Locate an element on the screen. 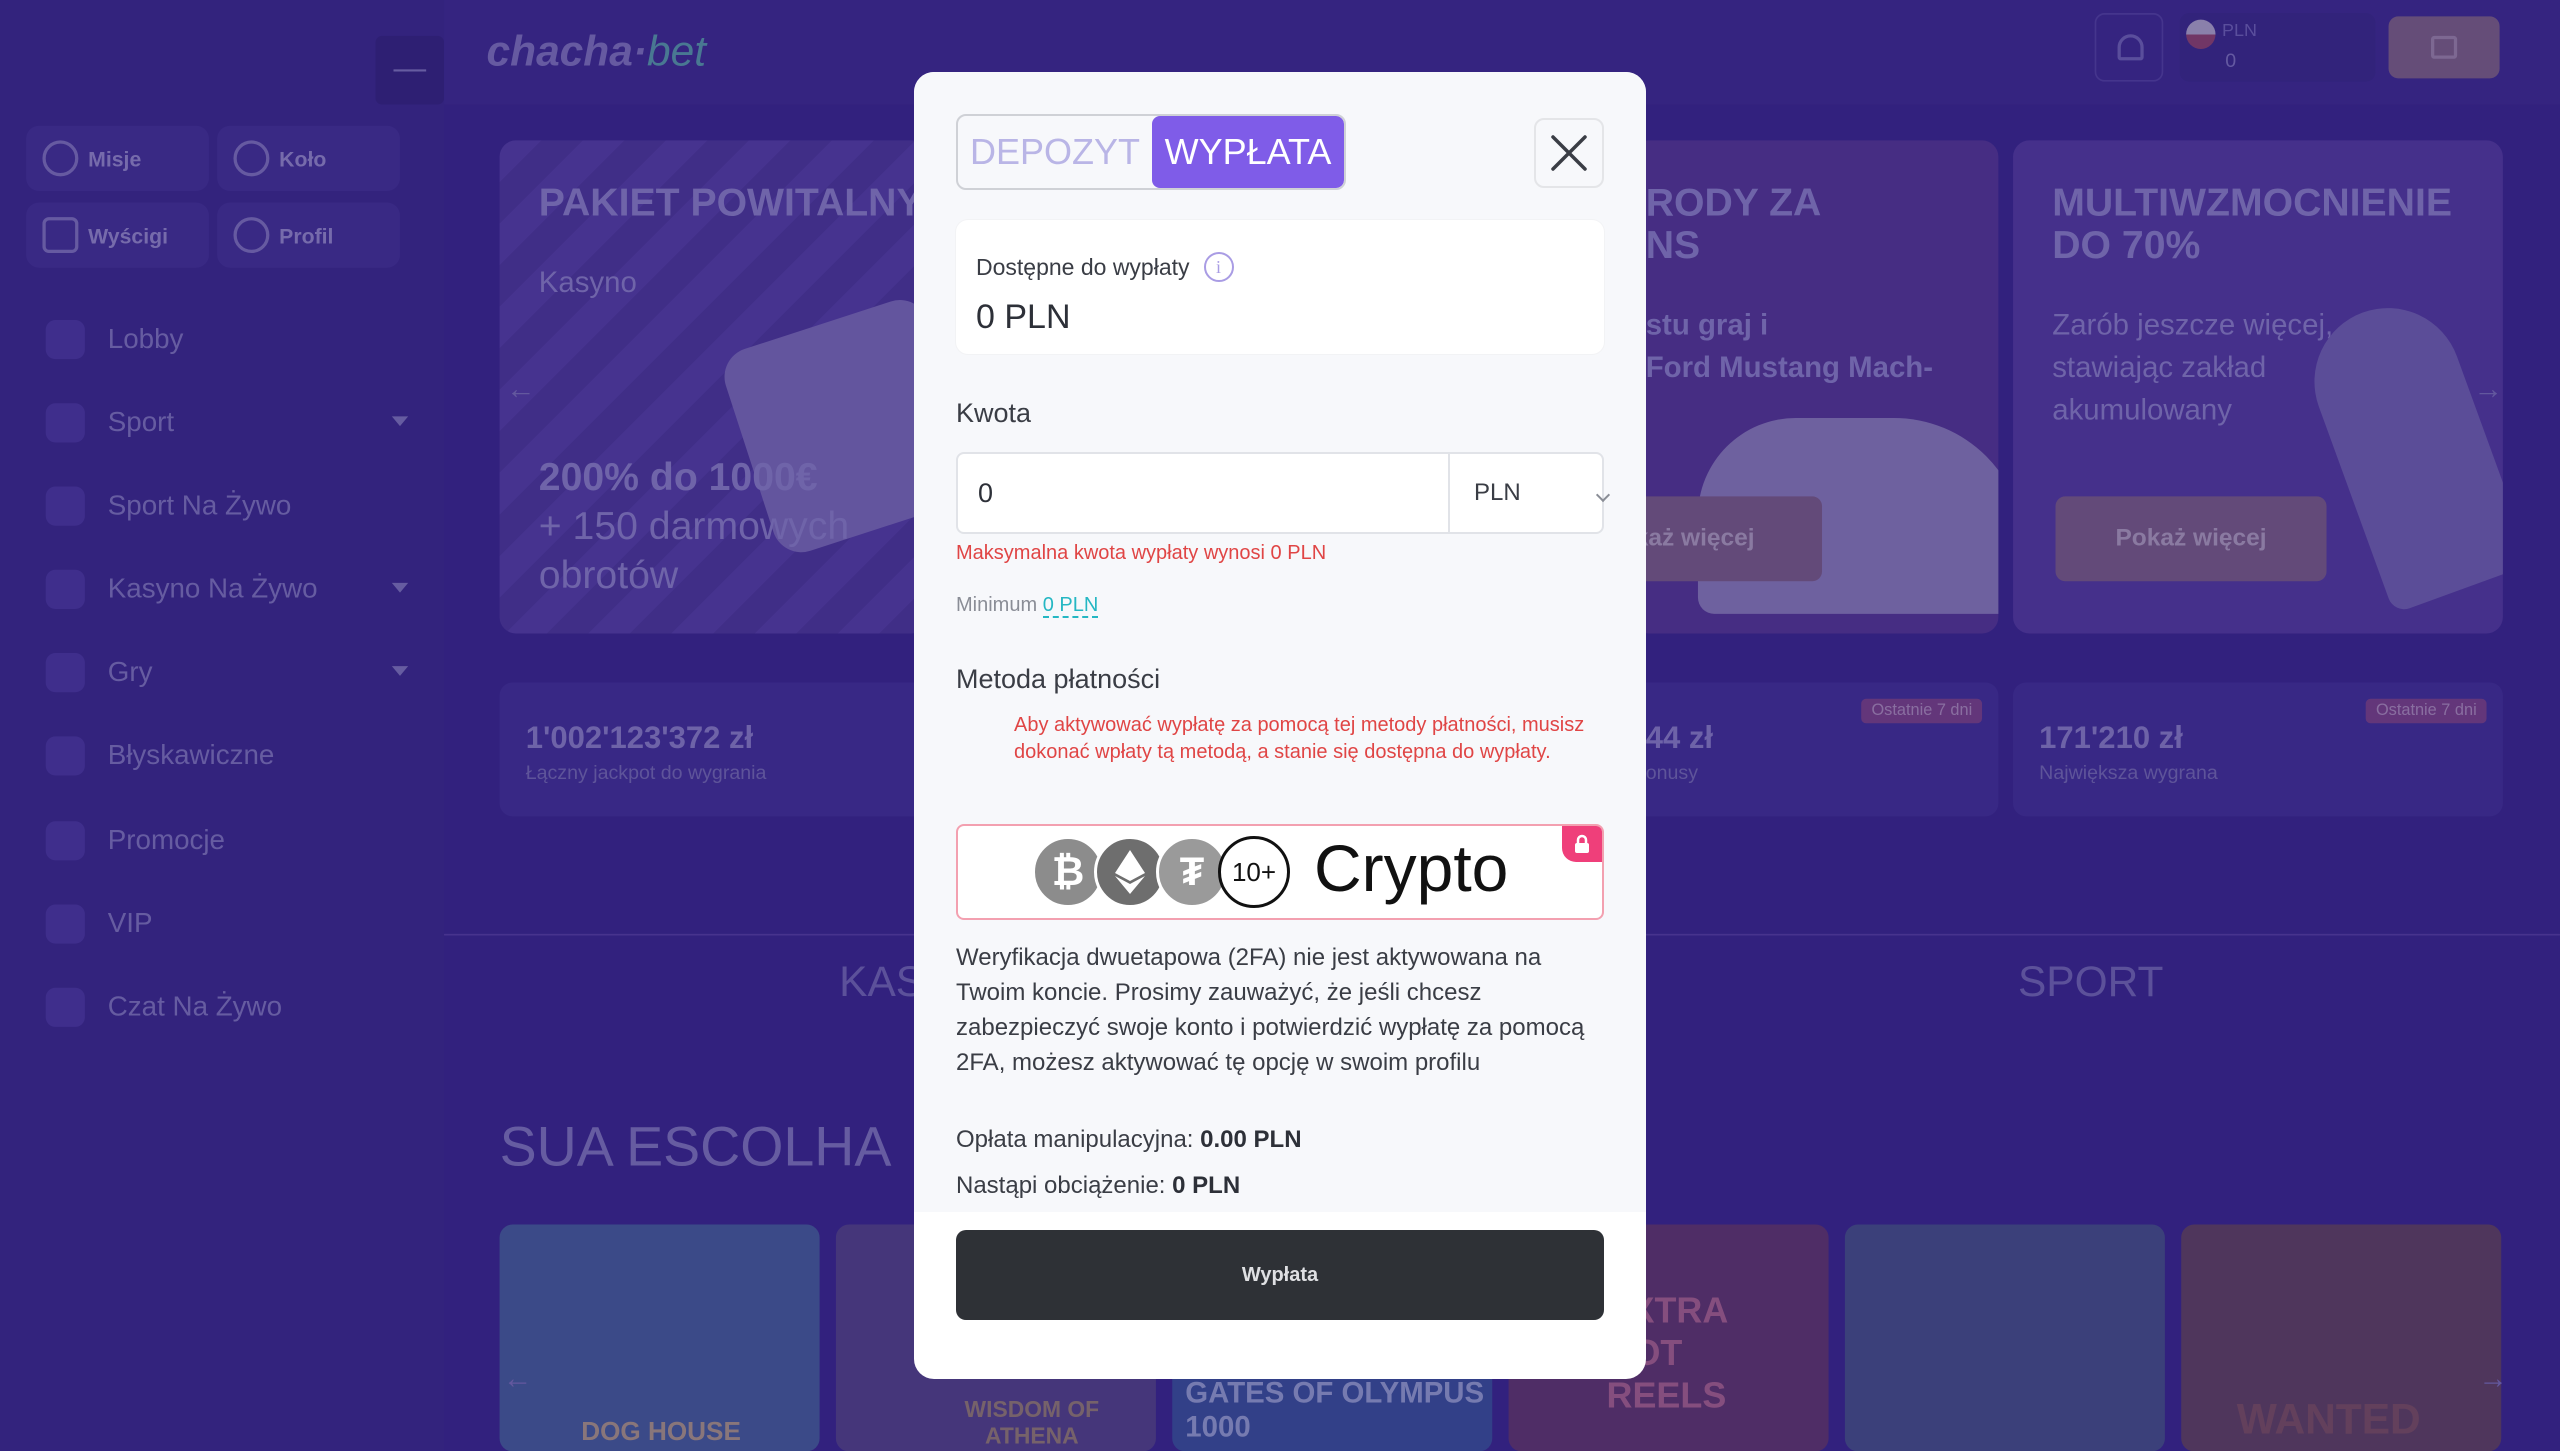 This screenshot has height=1451, width=2560. fee-row: Opłata manipulacyjna: 0.00 PLN is located at coordinates (1129, 1140).